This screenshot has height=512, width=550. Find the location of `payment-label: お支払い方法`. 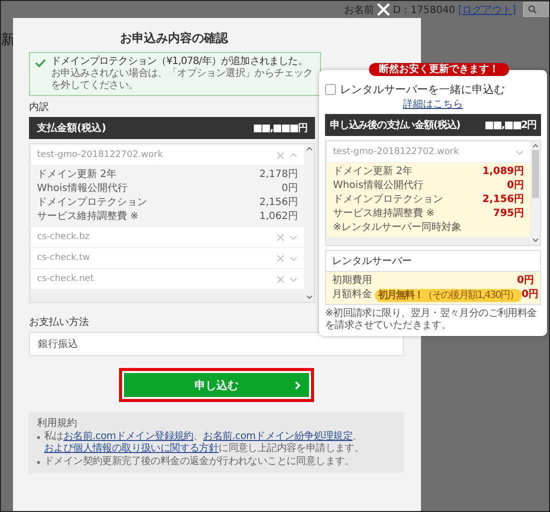

payment-label: お支払い方法 is located at coordinates (59, 322).